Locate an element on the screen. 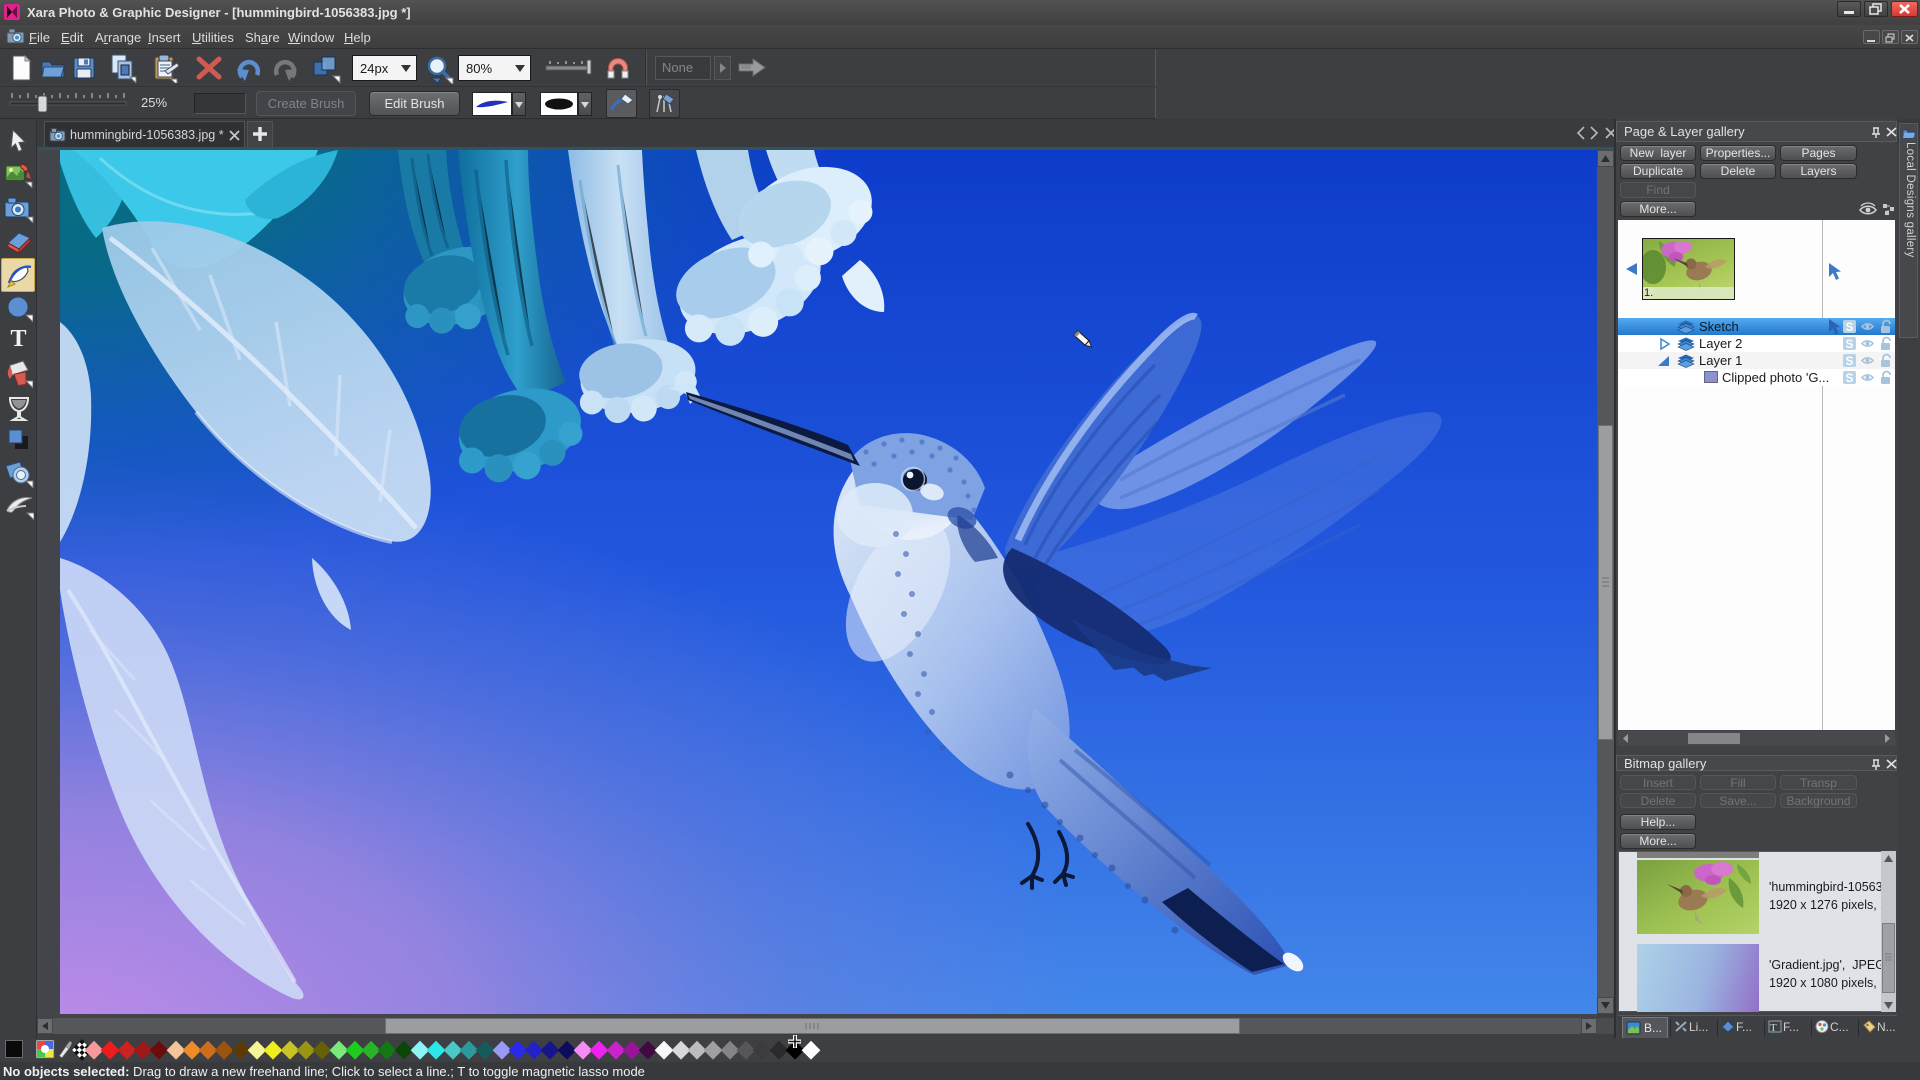 The width and height of the screenshot is (1920, 1080). svg-text: T is located at coordinates (1773, 1027).